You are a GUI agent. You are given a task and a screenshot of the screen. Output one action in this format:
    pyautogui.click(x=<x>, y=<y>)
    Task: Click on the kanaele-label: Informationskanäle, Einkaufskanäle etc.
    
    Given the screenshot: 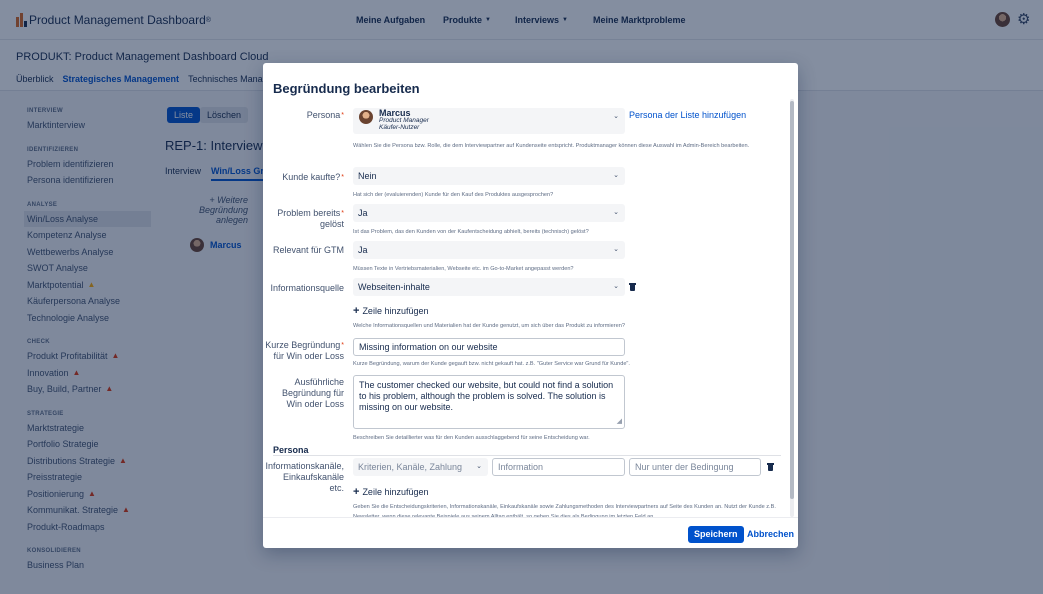 What is the action you would take?
    pyautogui.click(x=304, y=477)
    